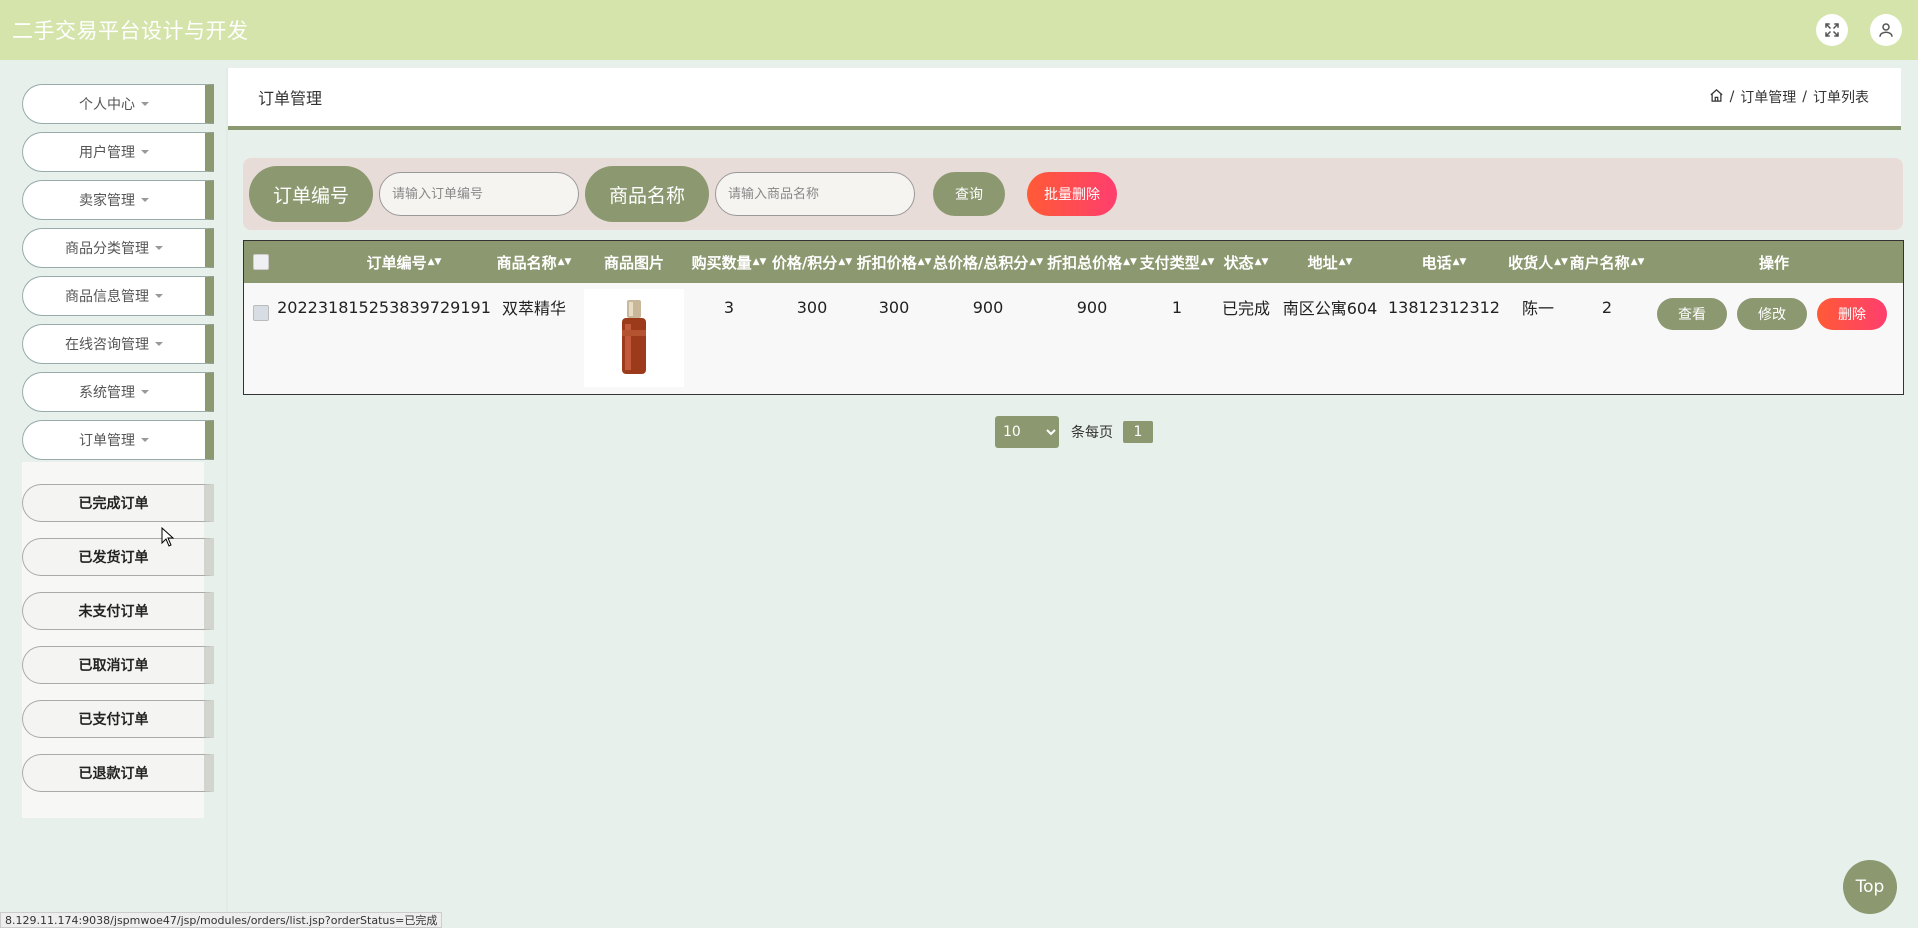  I want to click on edit-button: 修改, so click(1772, 314).